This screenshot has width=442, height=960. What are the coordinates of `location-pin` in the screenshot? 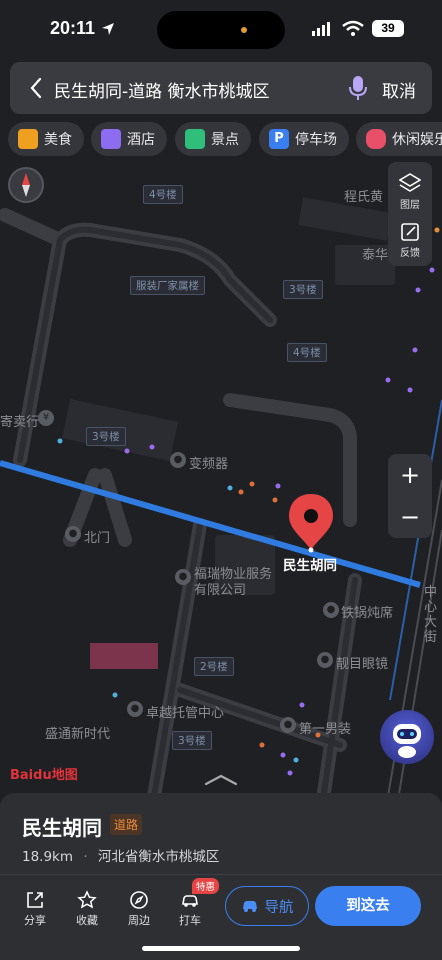 It's located at (311, 523).